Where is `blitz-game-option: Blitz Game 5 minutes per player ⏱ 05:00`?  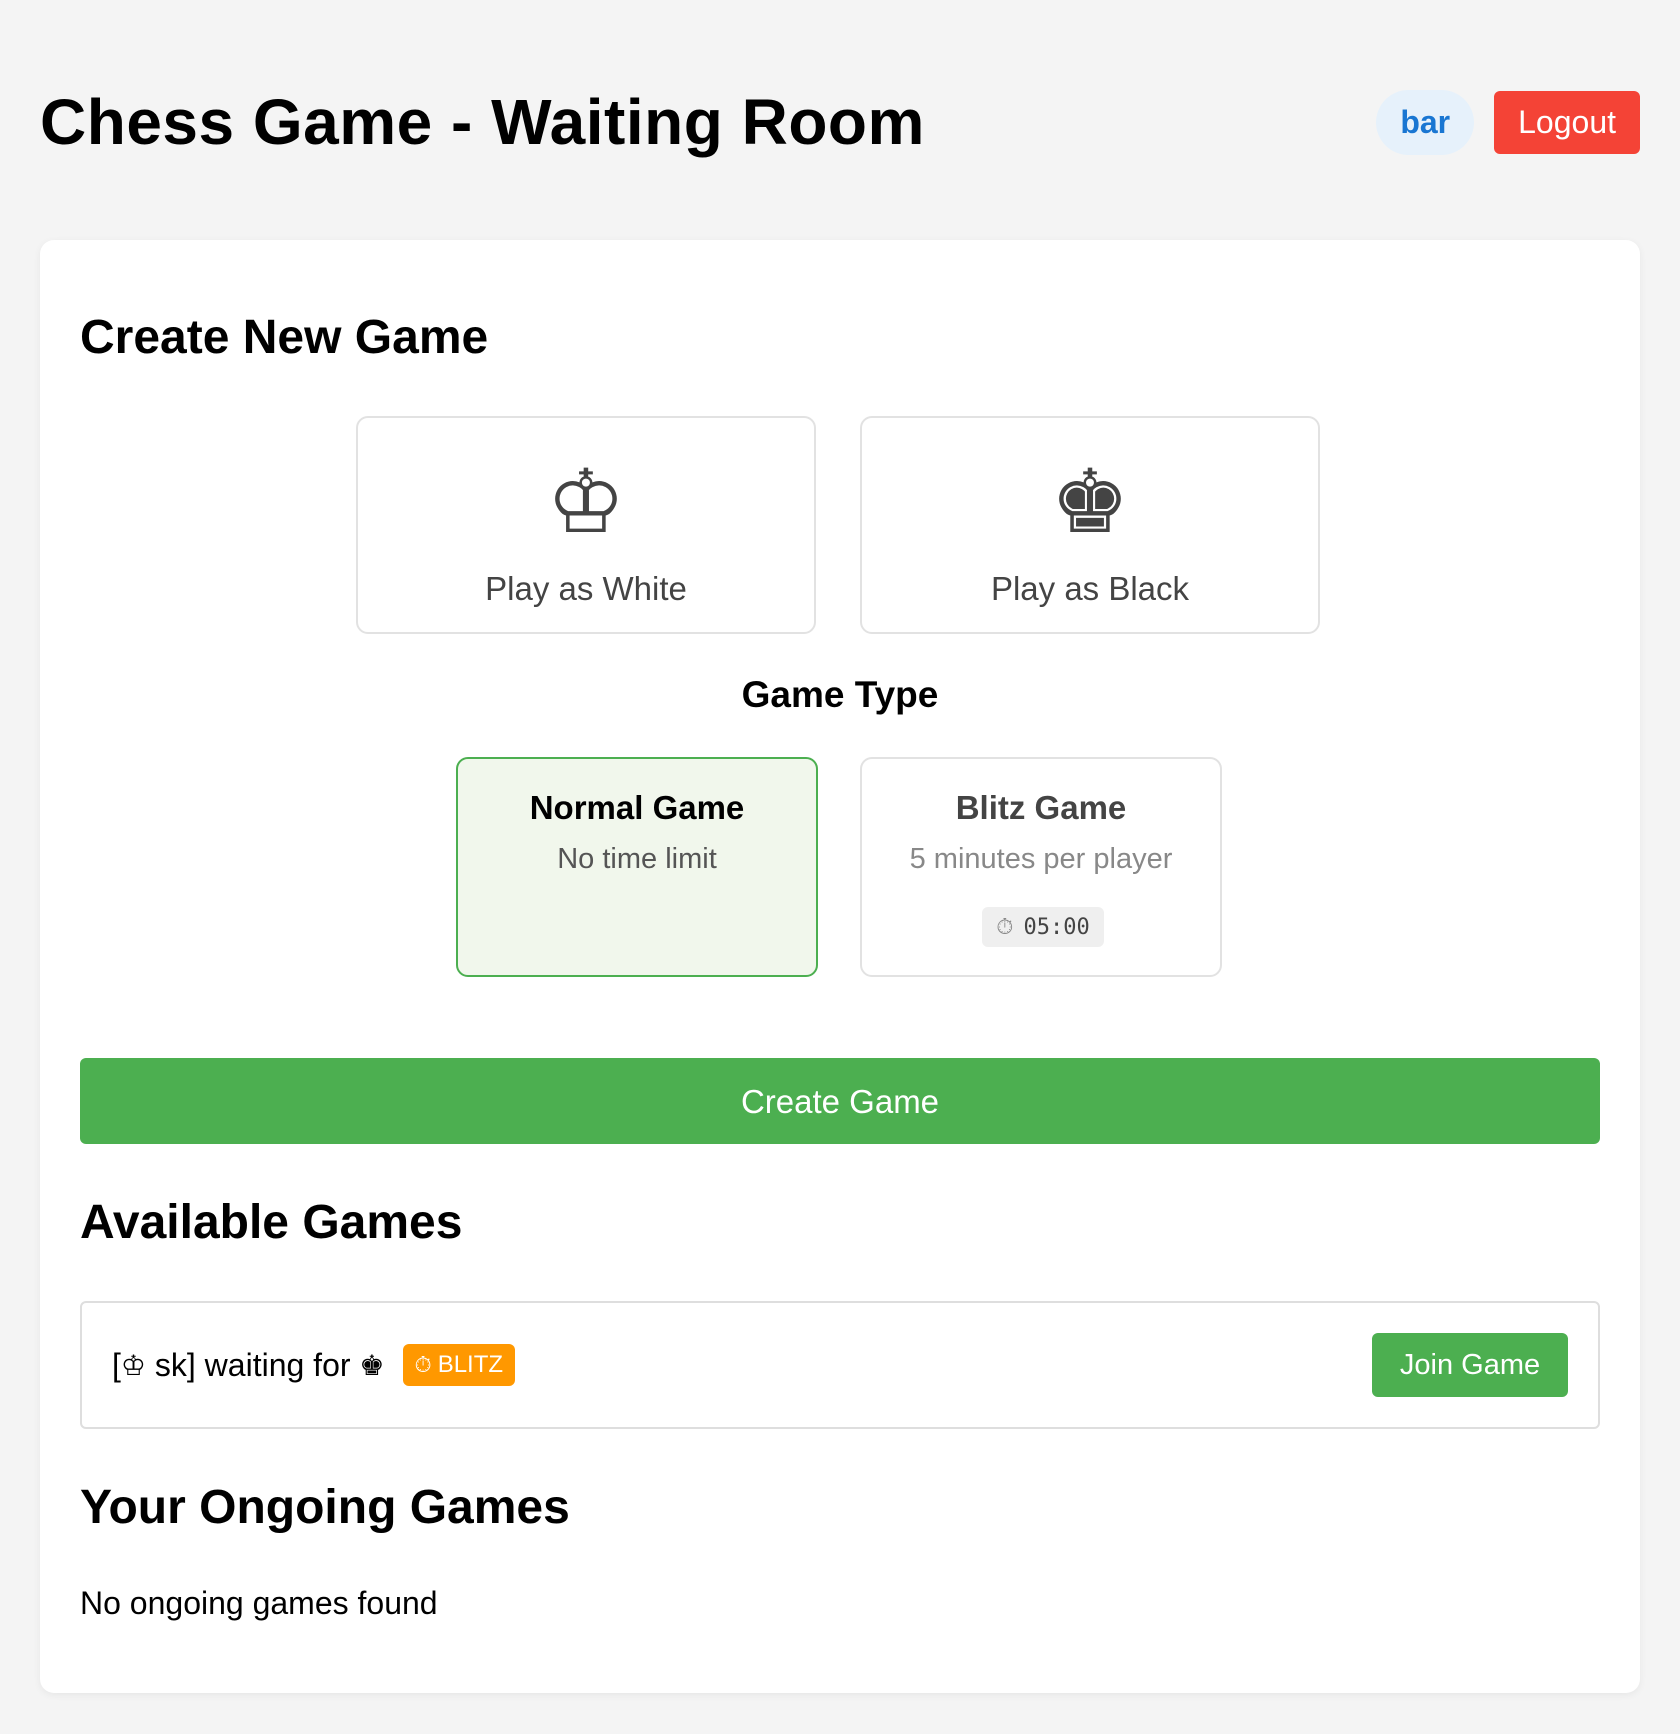 blitz-game-option: Blitz Game 5 minutes per player ⏱ 05:00 is located at coordinates (1041, 867).